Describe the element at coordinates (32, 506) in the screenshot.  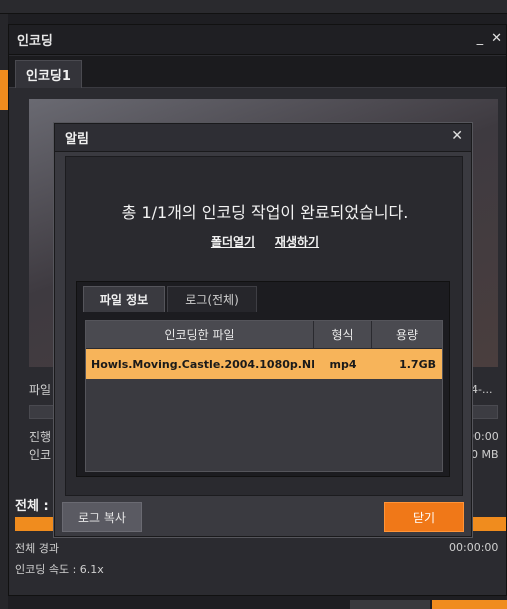
I see `total-label: 전체 :` at that location.